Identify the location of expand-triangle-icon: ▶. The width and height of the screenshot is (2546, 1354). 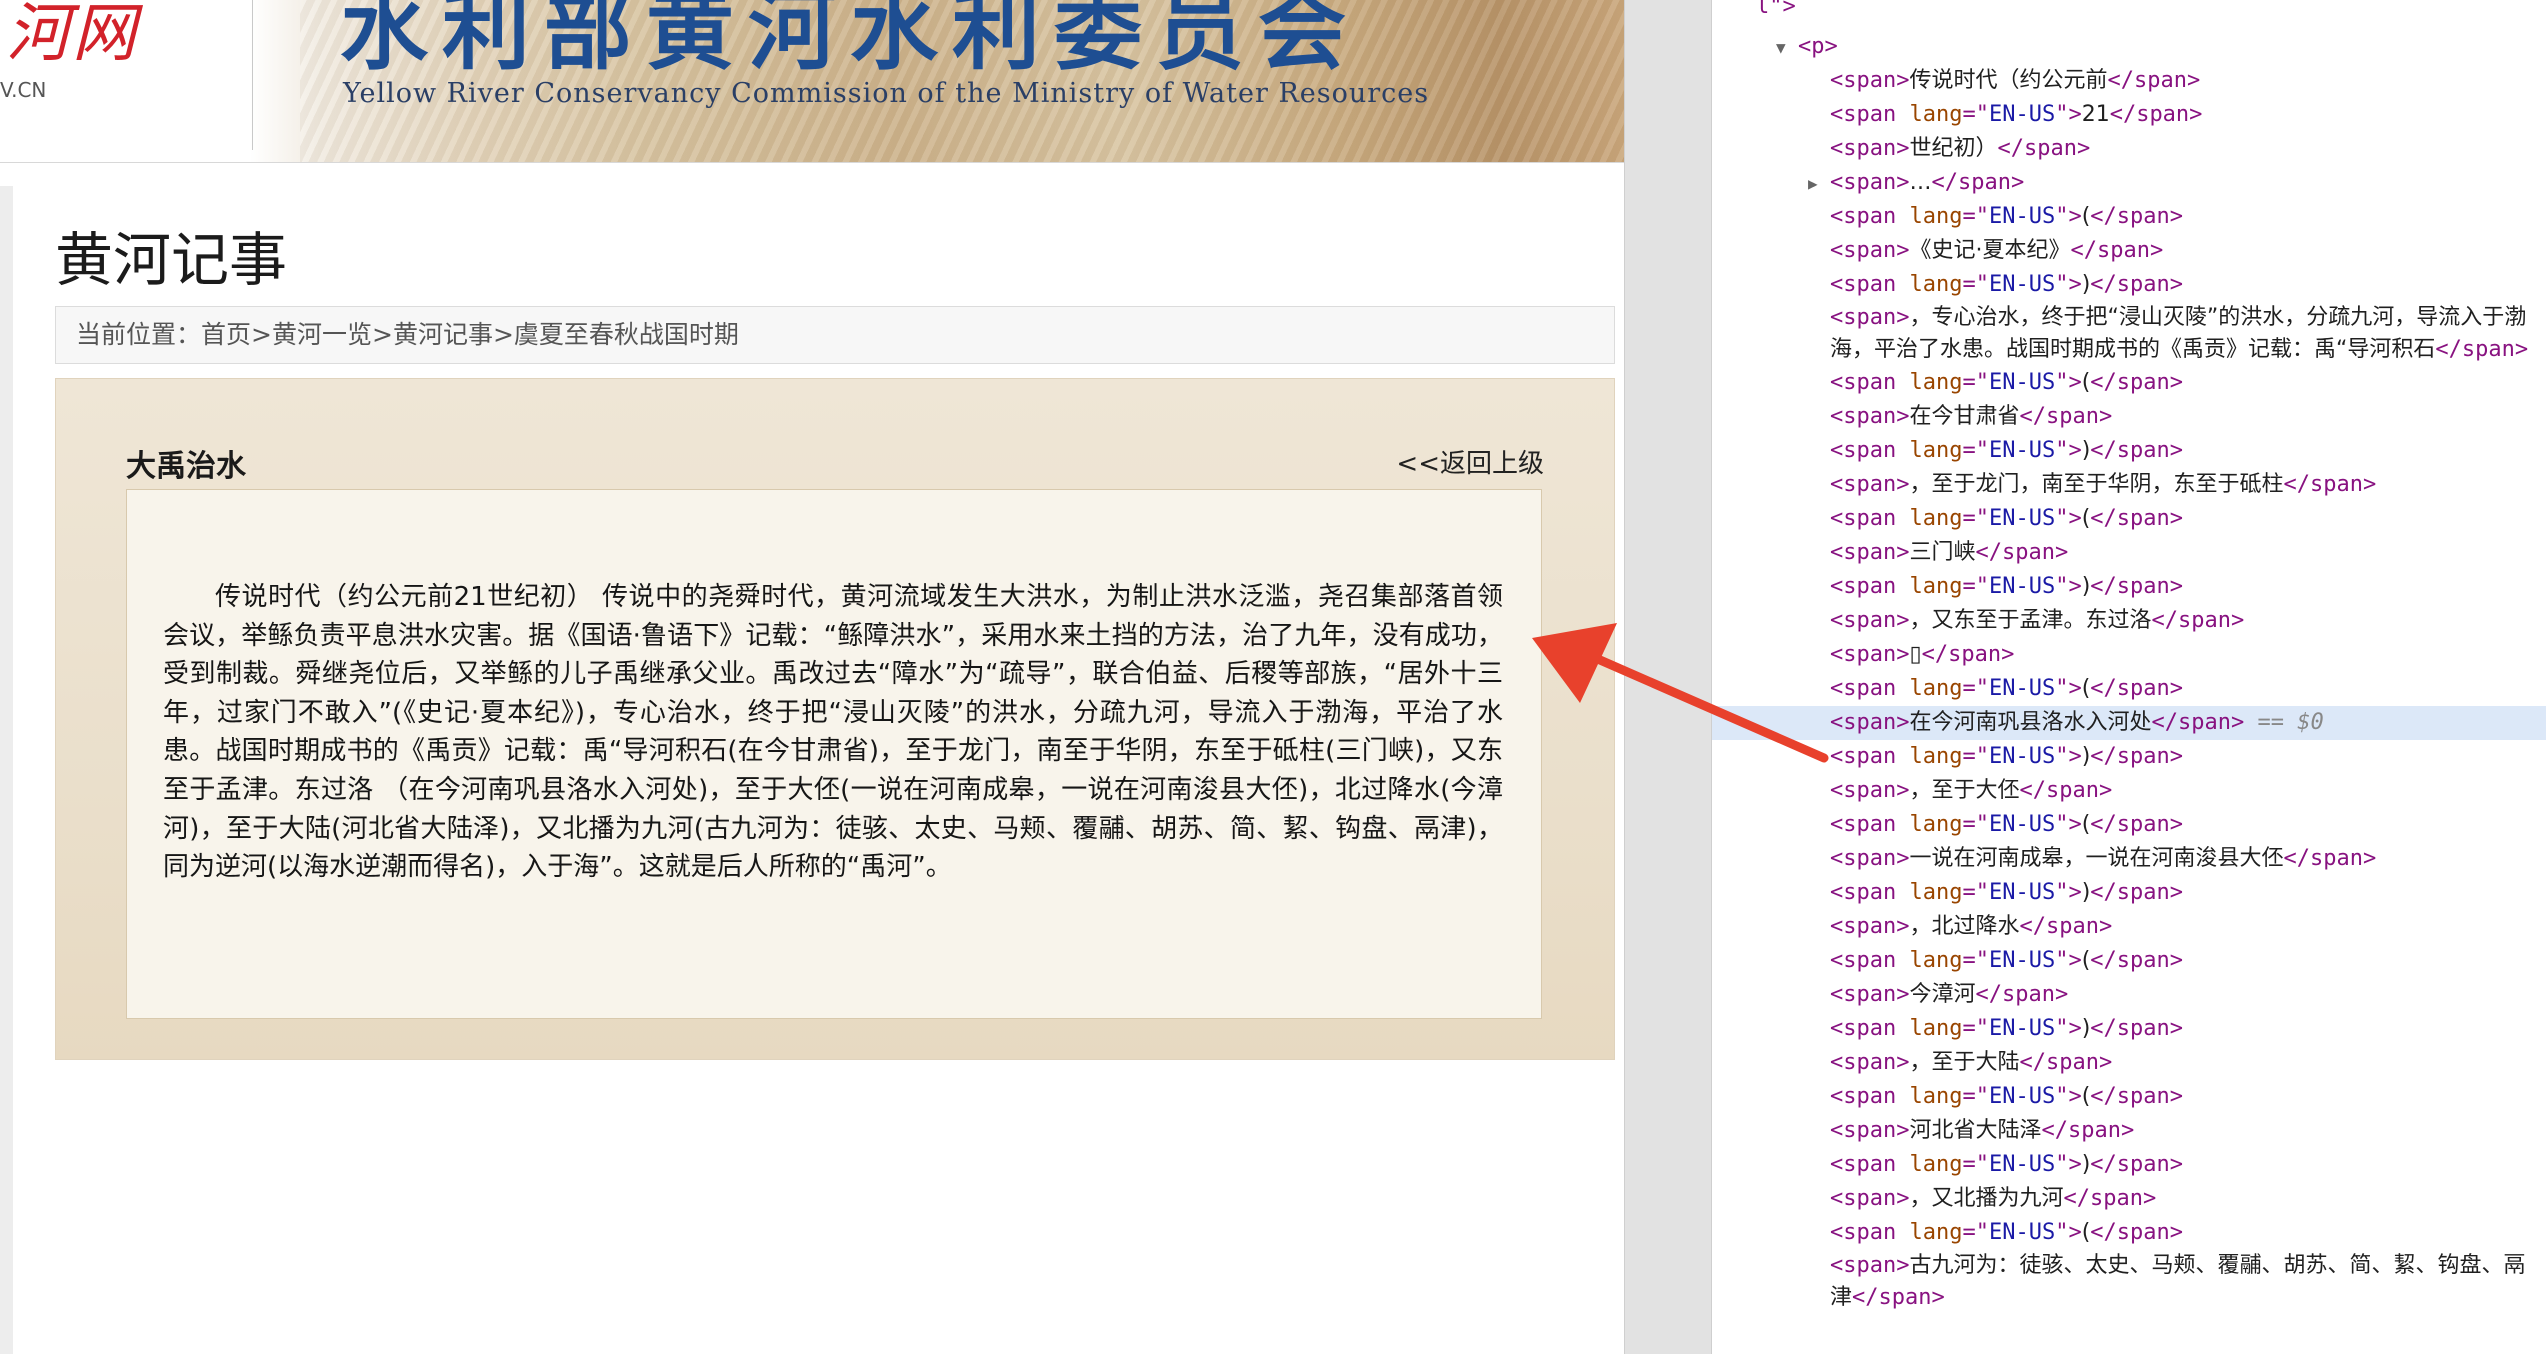
(1819, 184).